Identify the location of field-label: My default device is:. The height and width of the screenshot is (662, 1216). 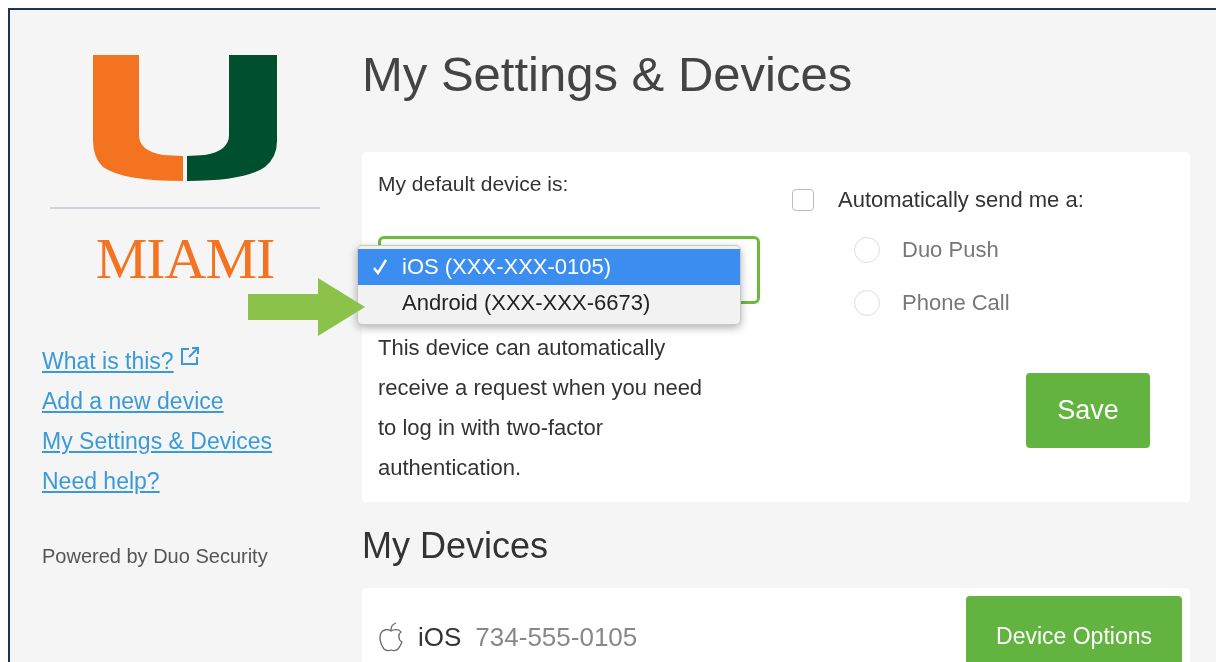
(474, 184).